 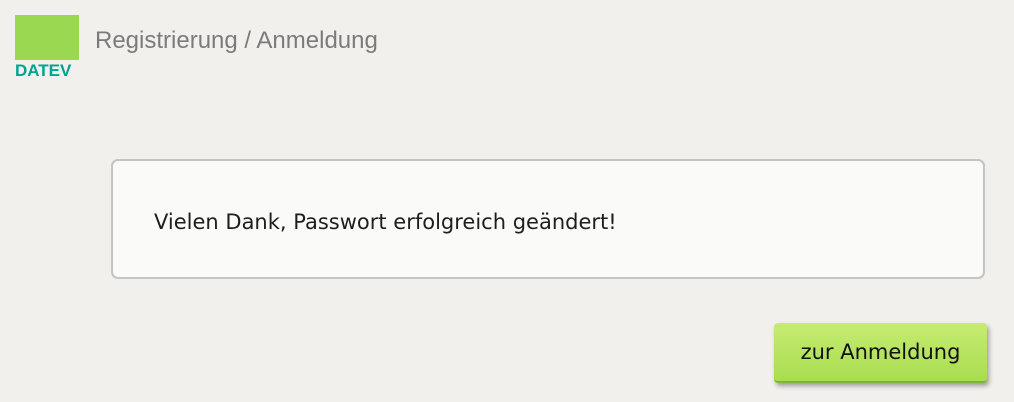 I want to click on datev-logo: DATEV, so click(x=47, y=47).